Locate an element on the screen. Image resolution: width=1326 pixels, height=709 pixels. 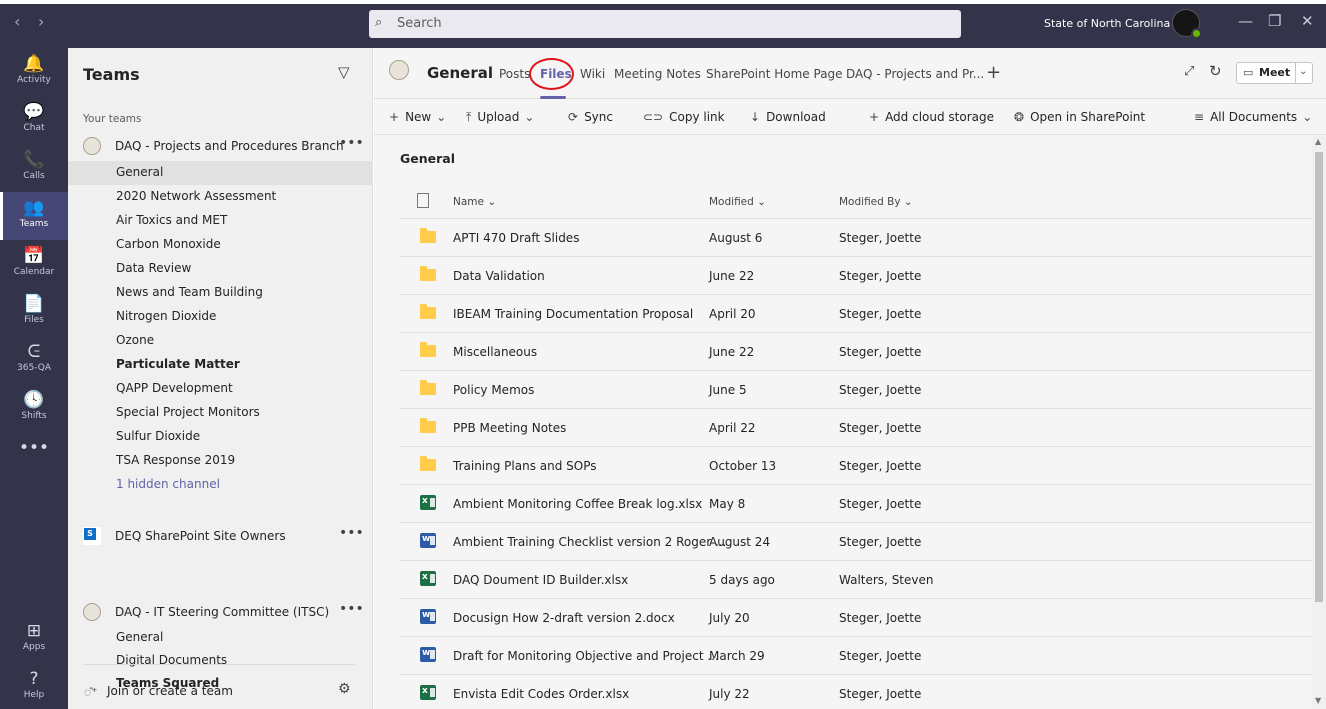
column-header-modified-by: Modified By ⌄ is located at coordinates (876, 202).